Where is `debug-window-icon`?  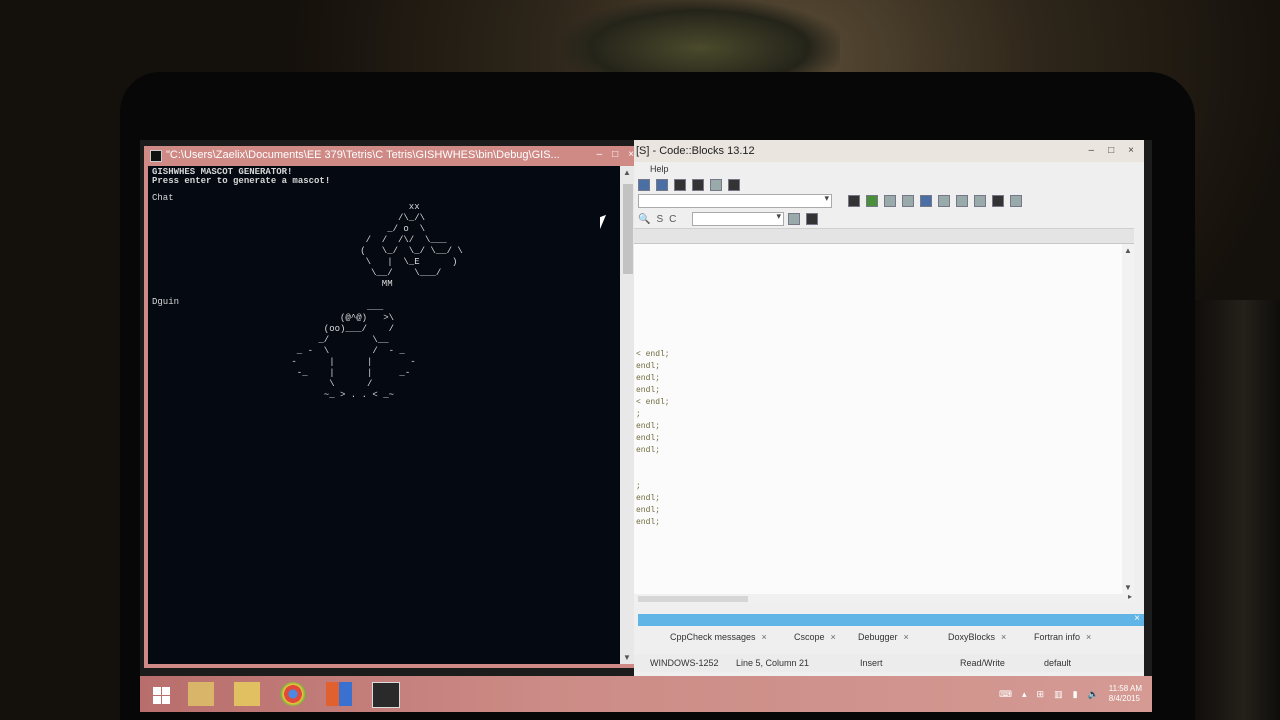
debug-window-icon is located at coordinates (716, 185).